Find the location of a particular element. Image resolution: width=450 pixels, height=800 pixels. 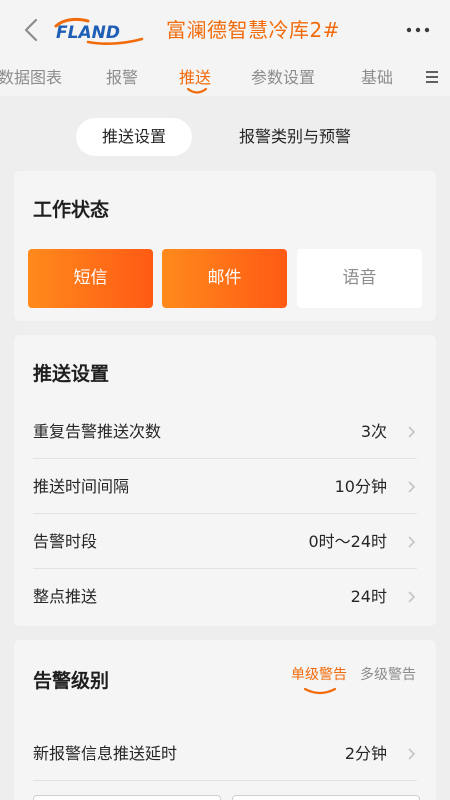

row-label: 重复告警推送次数 is located at coordinates (97, 431).